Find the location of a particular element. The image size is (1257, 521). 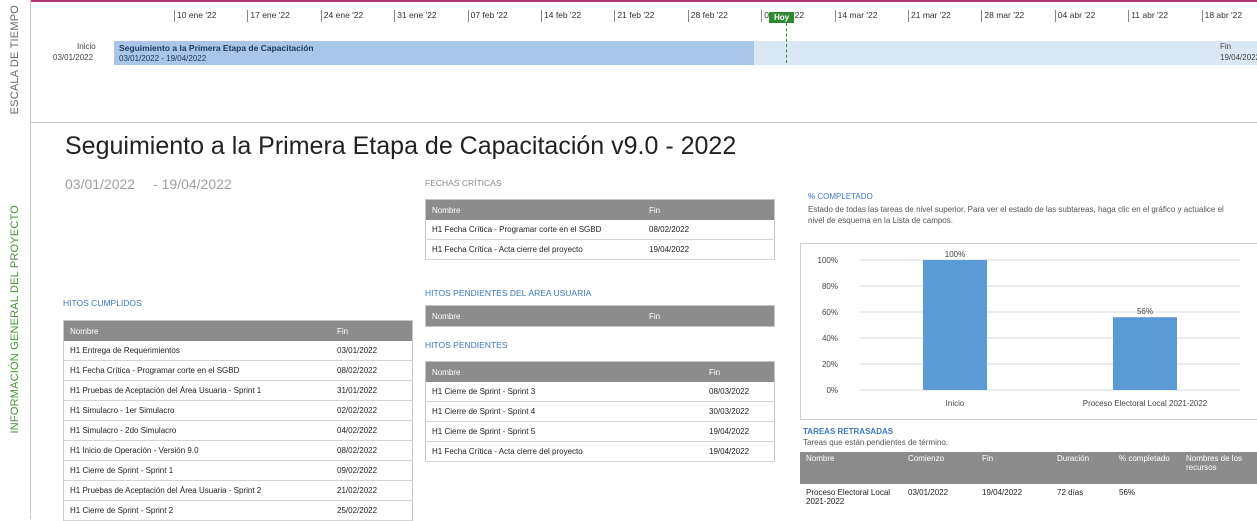

table-cell: 19/04/2022 is located at coordinates (709, 249).